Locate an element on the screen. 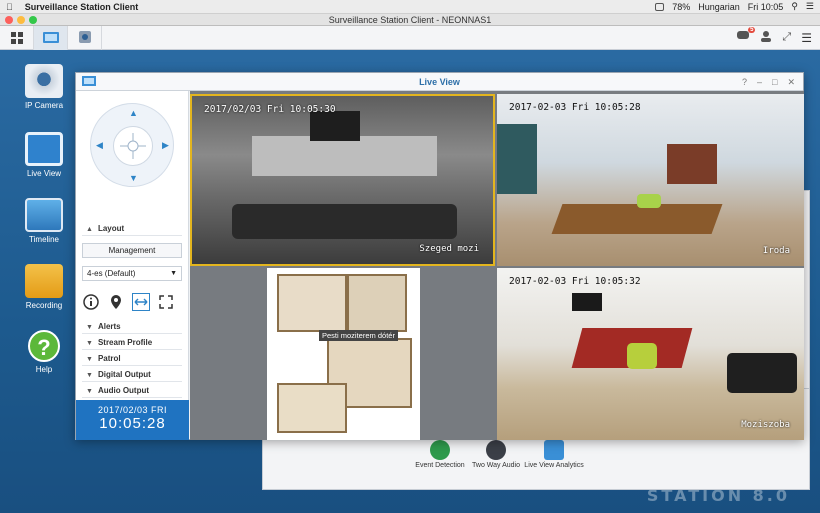  section-label: Patrol is located at coordinates (109, 358).